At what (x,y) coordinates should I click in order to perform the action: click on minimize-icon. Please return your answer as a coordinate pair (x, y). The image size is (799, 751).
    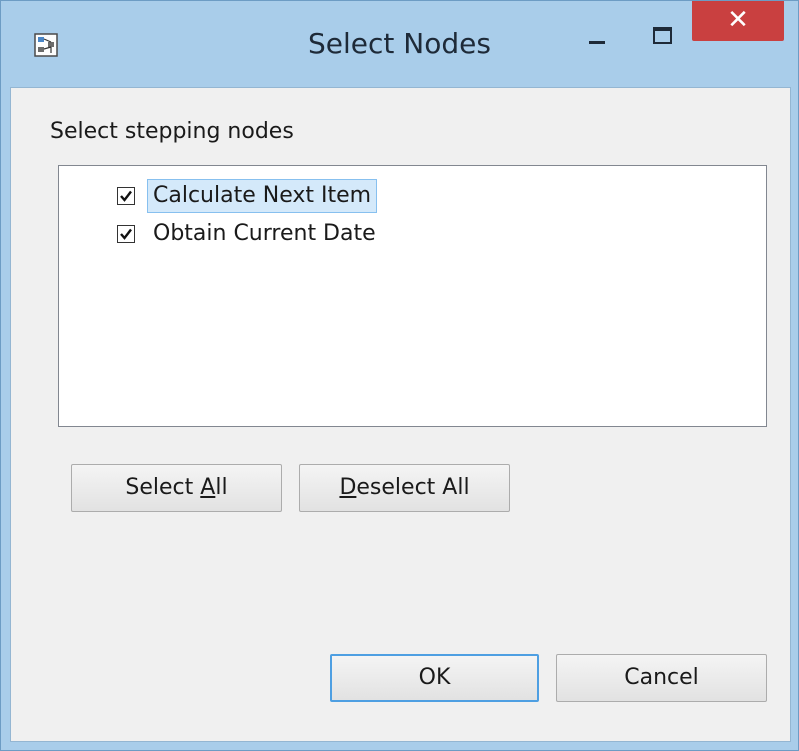
    Looking at the image, I should click on (596, 39).